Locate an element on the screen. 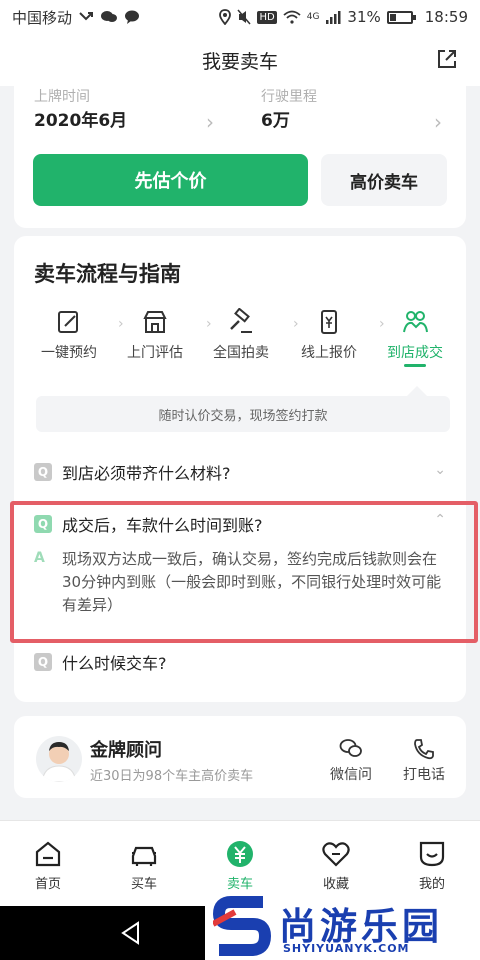 This screenshot has width=480, height=960. wechat-notify-icon is located at coordinates (109, 16).